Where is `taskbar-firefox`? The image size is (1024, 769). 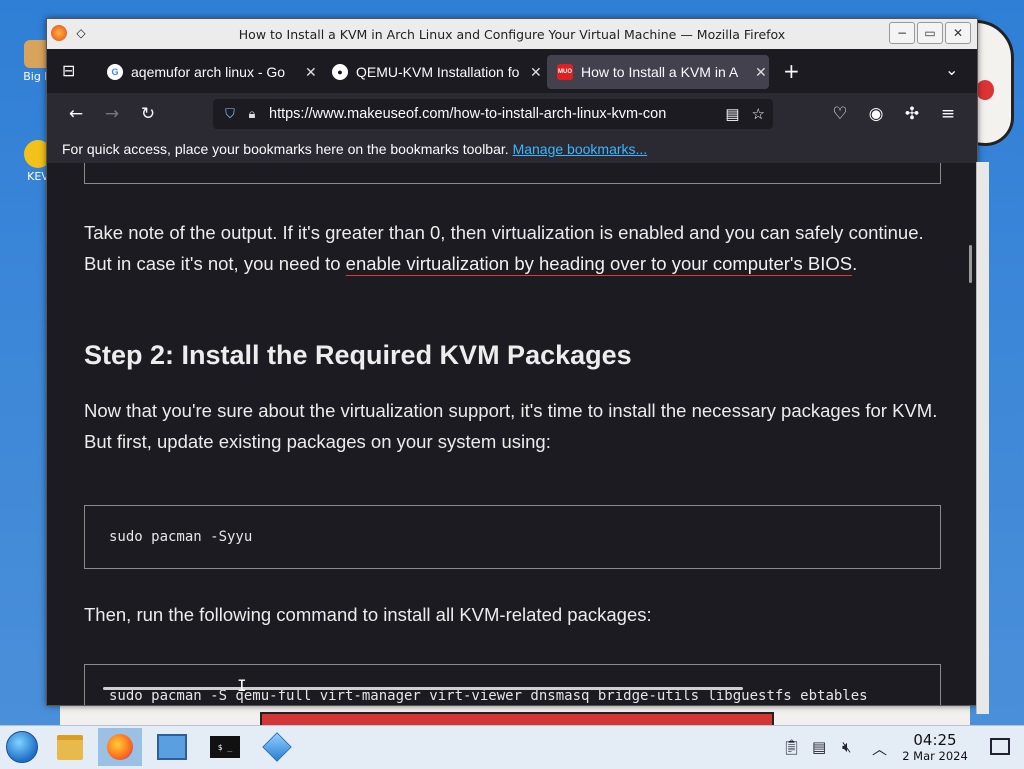 taskbar-firefox is located at coordinates (120, 747).